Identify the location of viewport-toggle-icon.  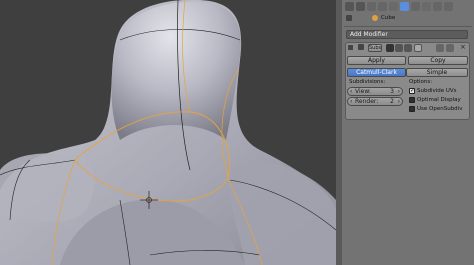
(399, 48).